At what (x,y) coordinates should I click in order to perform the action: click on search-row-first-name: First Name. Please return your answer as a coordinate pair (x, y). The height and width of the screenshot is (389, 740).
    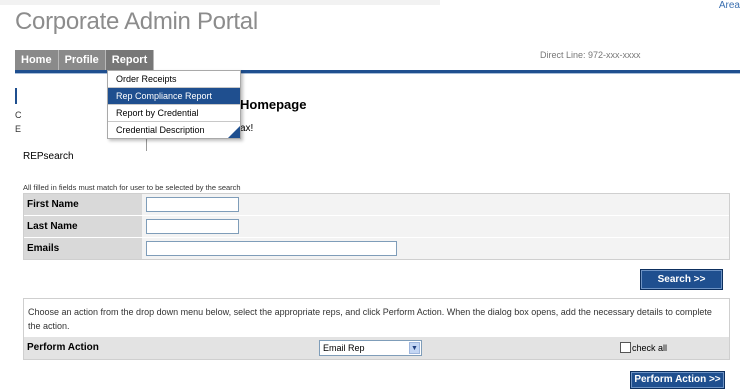
    Looking at the image, I should click on (376, 205).